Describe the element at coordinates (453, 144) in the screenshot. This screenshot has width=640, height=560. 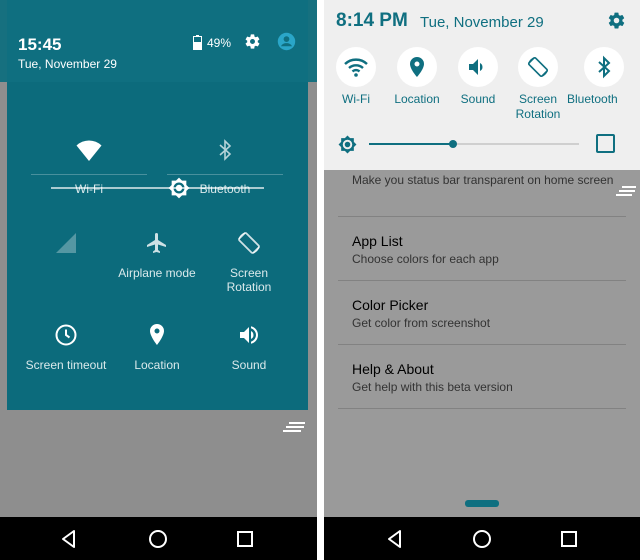
I see `brightness-slider-thumb` at that location.